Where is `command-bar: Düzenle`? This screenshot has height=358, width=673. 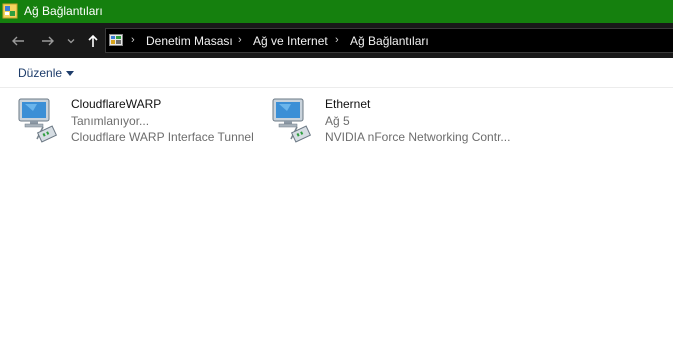 command-bar: Düzenle is located at coordinates (336, 73).